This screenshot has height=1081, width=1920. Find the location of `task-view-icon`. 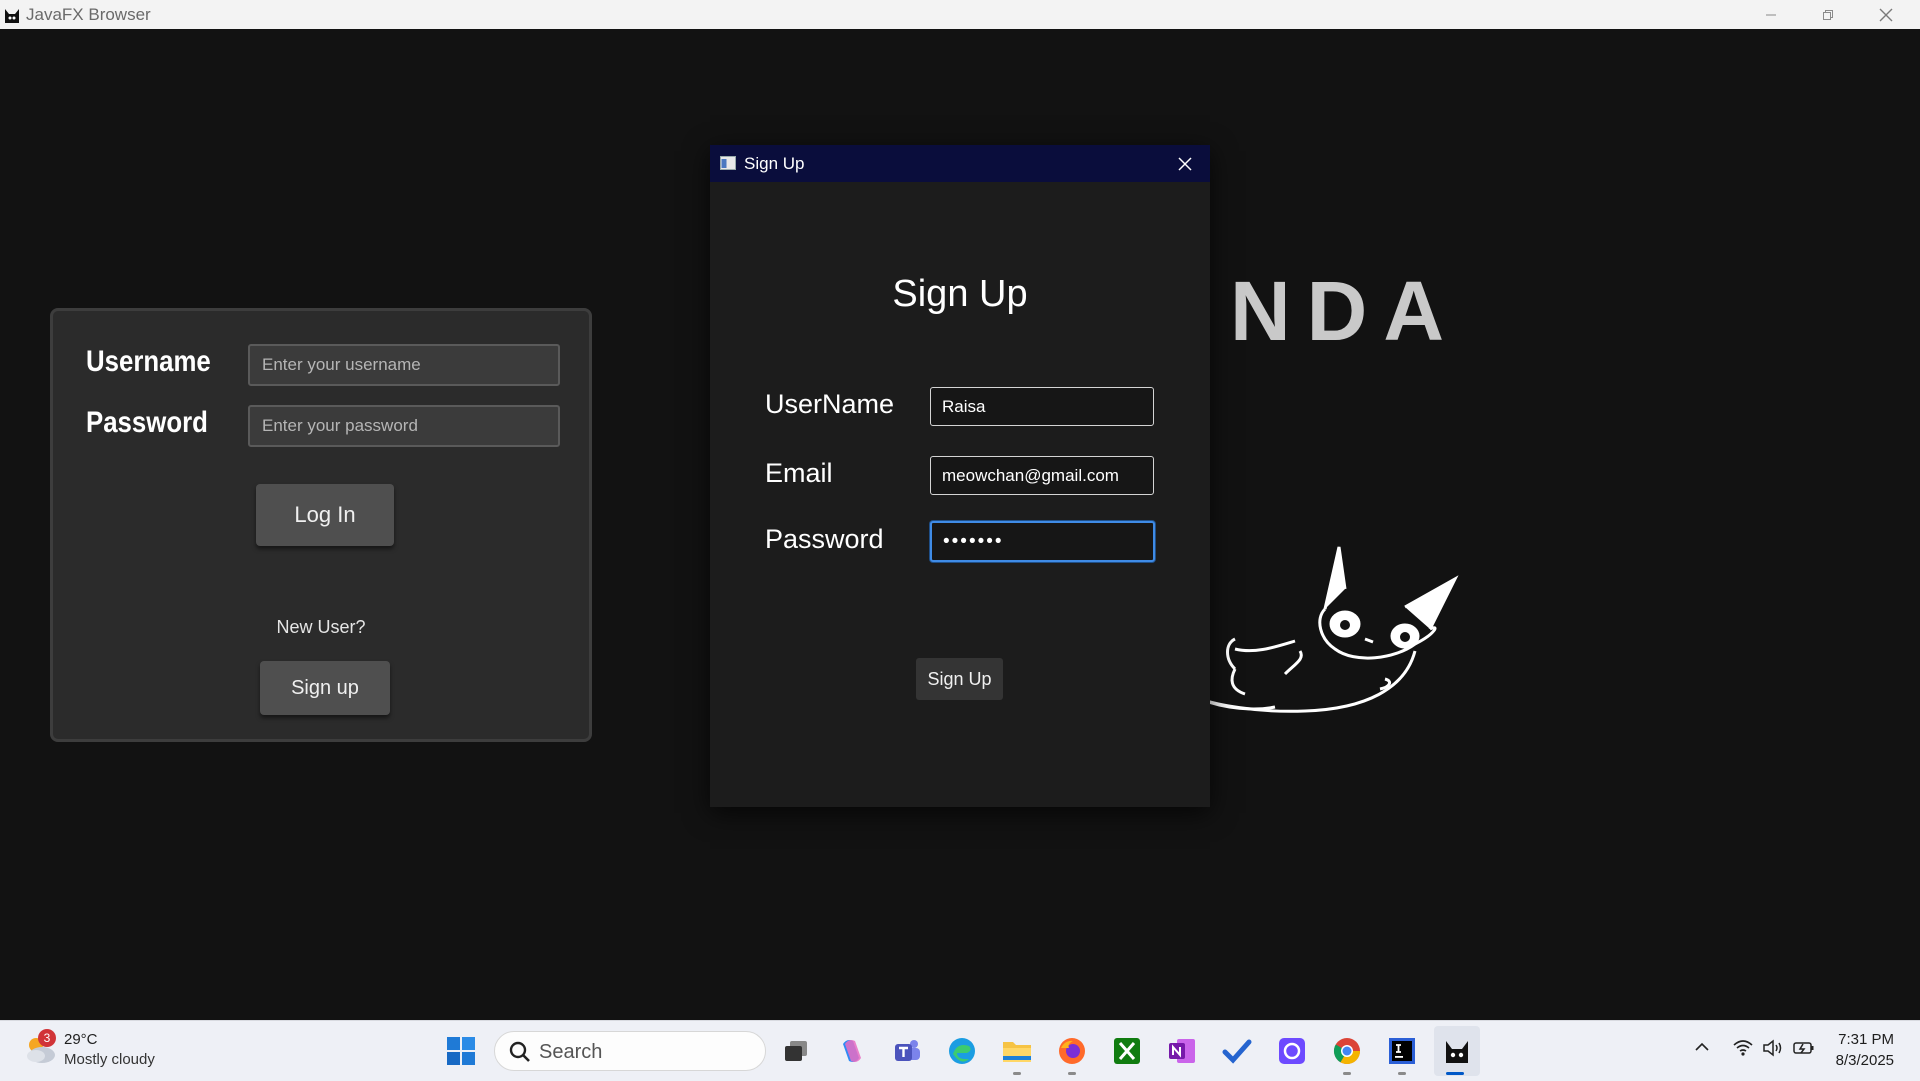

task-view-icon is located at coordinates (796, 1051).